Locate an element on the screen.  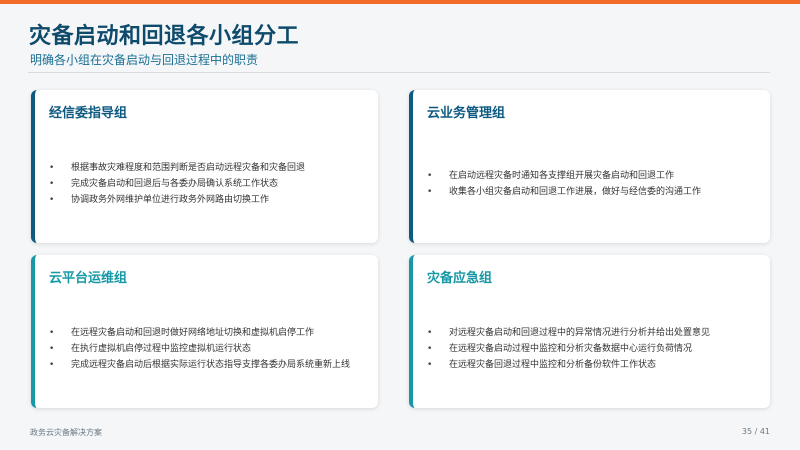
card-title: 云平台运维组 is located at coordinates (88, 278).